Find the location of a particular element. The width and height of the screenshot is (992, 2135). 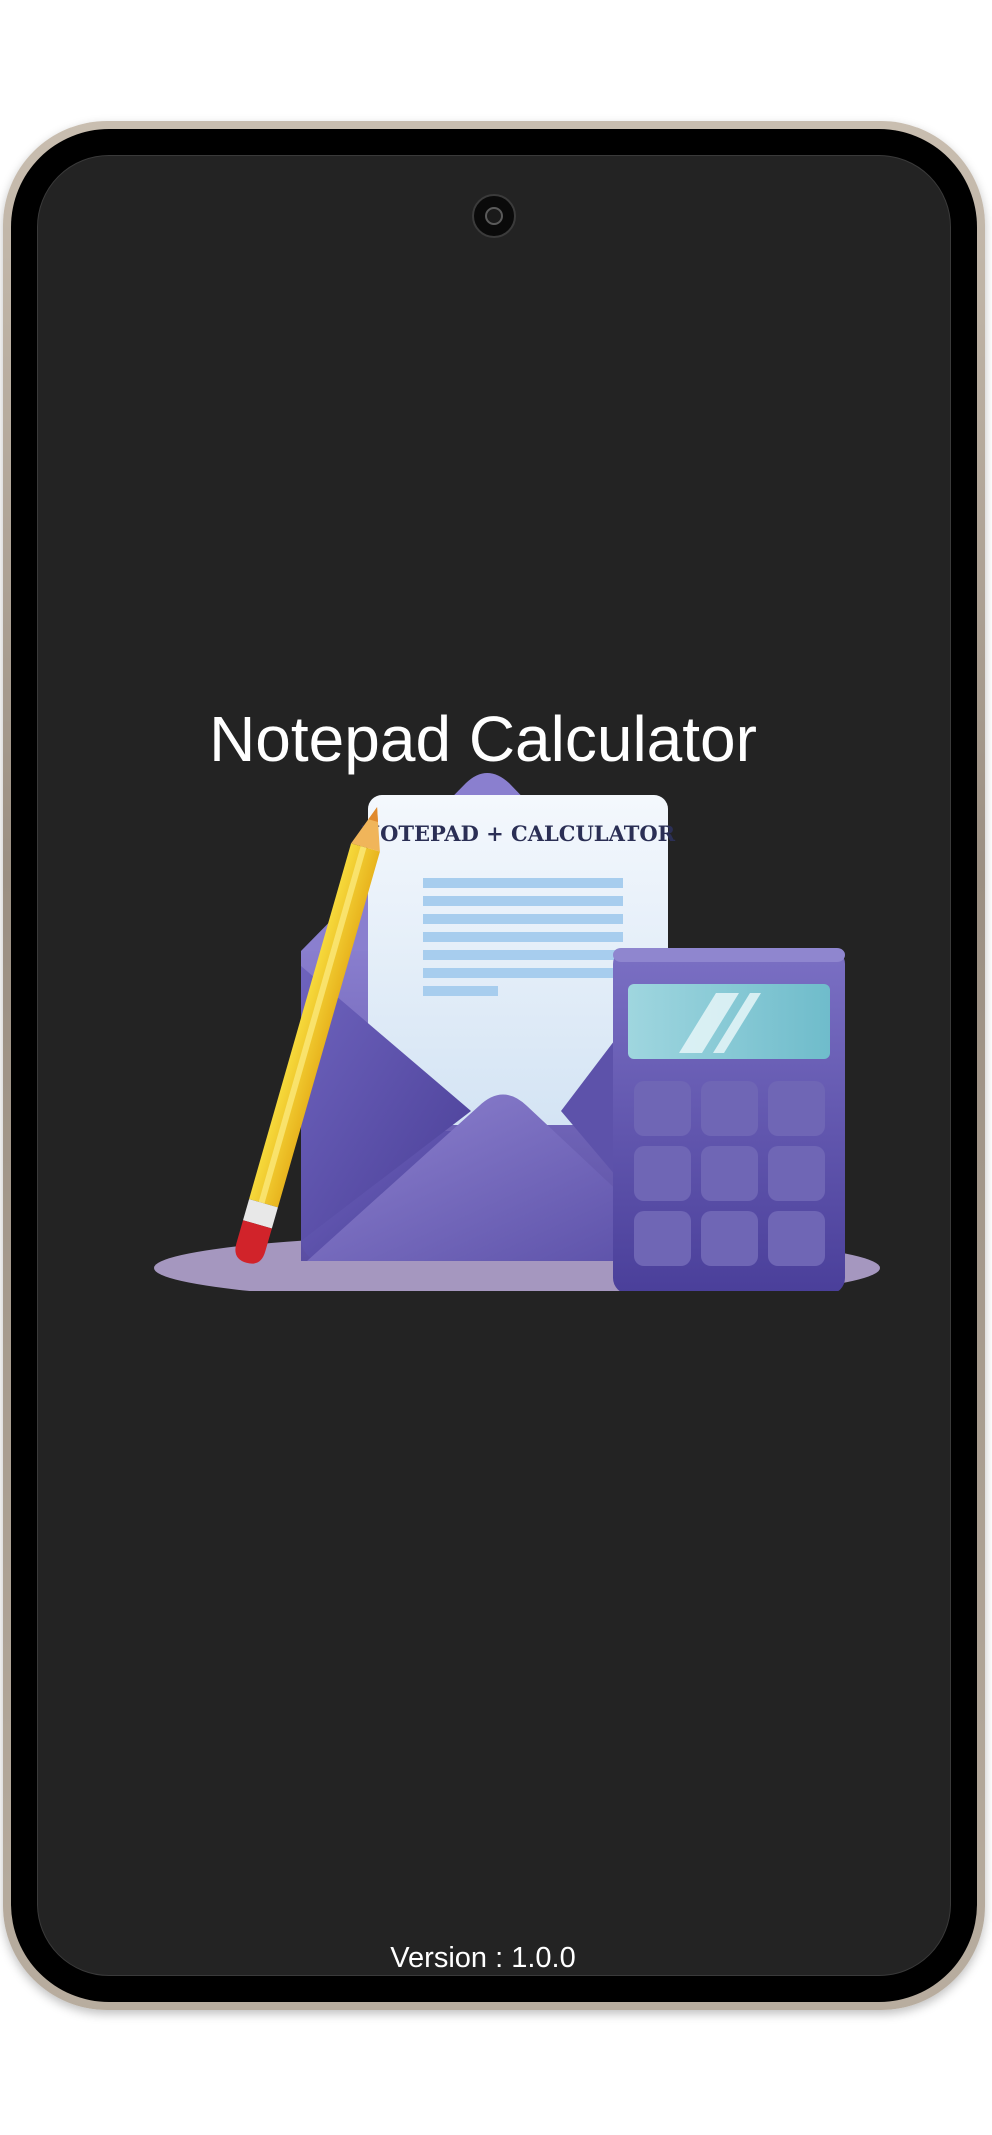

front-camera-icon is located at coordinates (494, 216).